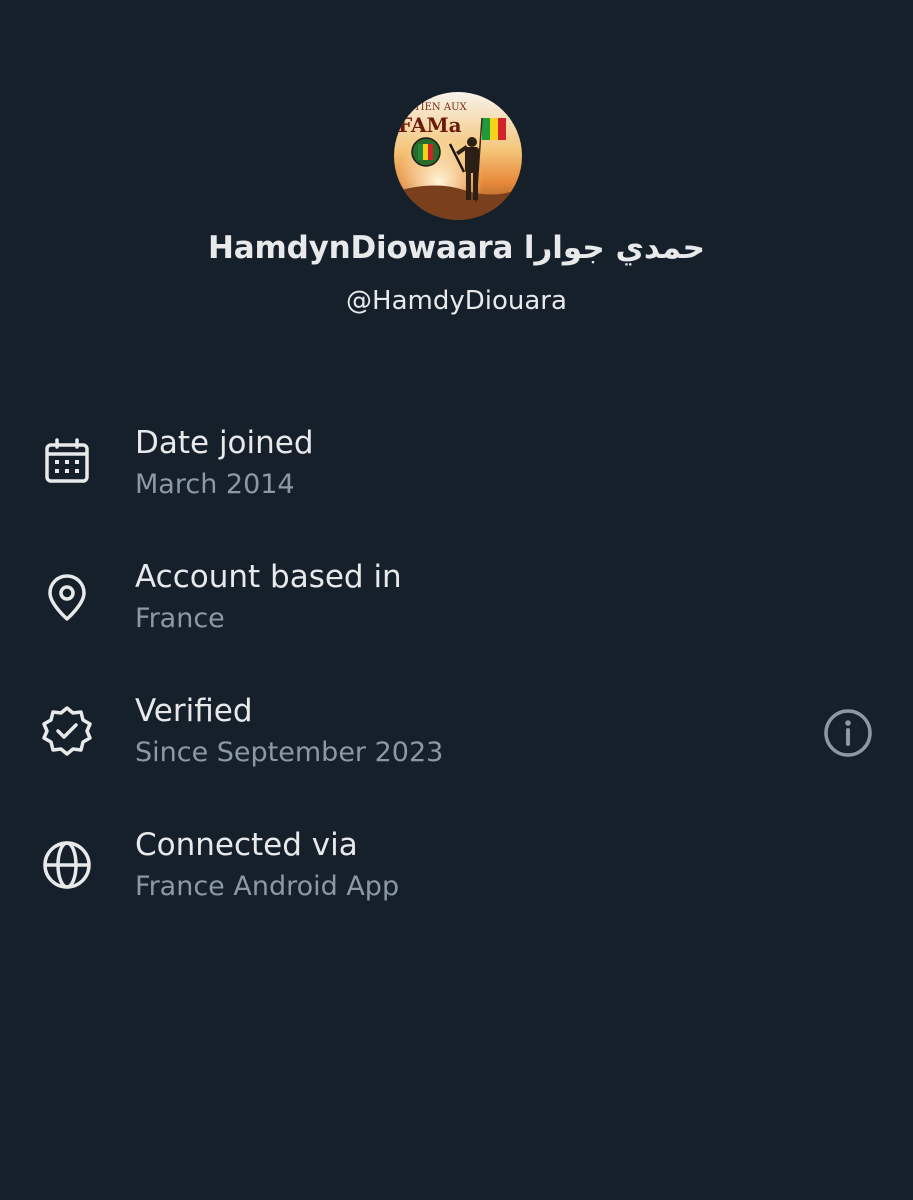 Image resolution: width=913 pixels, height=1200 pixels. Describe the element at coordinates (456, 301) in the screenshot. I see `user-handle: @HamdyDiouara` at that location.